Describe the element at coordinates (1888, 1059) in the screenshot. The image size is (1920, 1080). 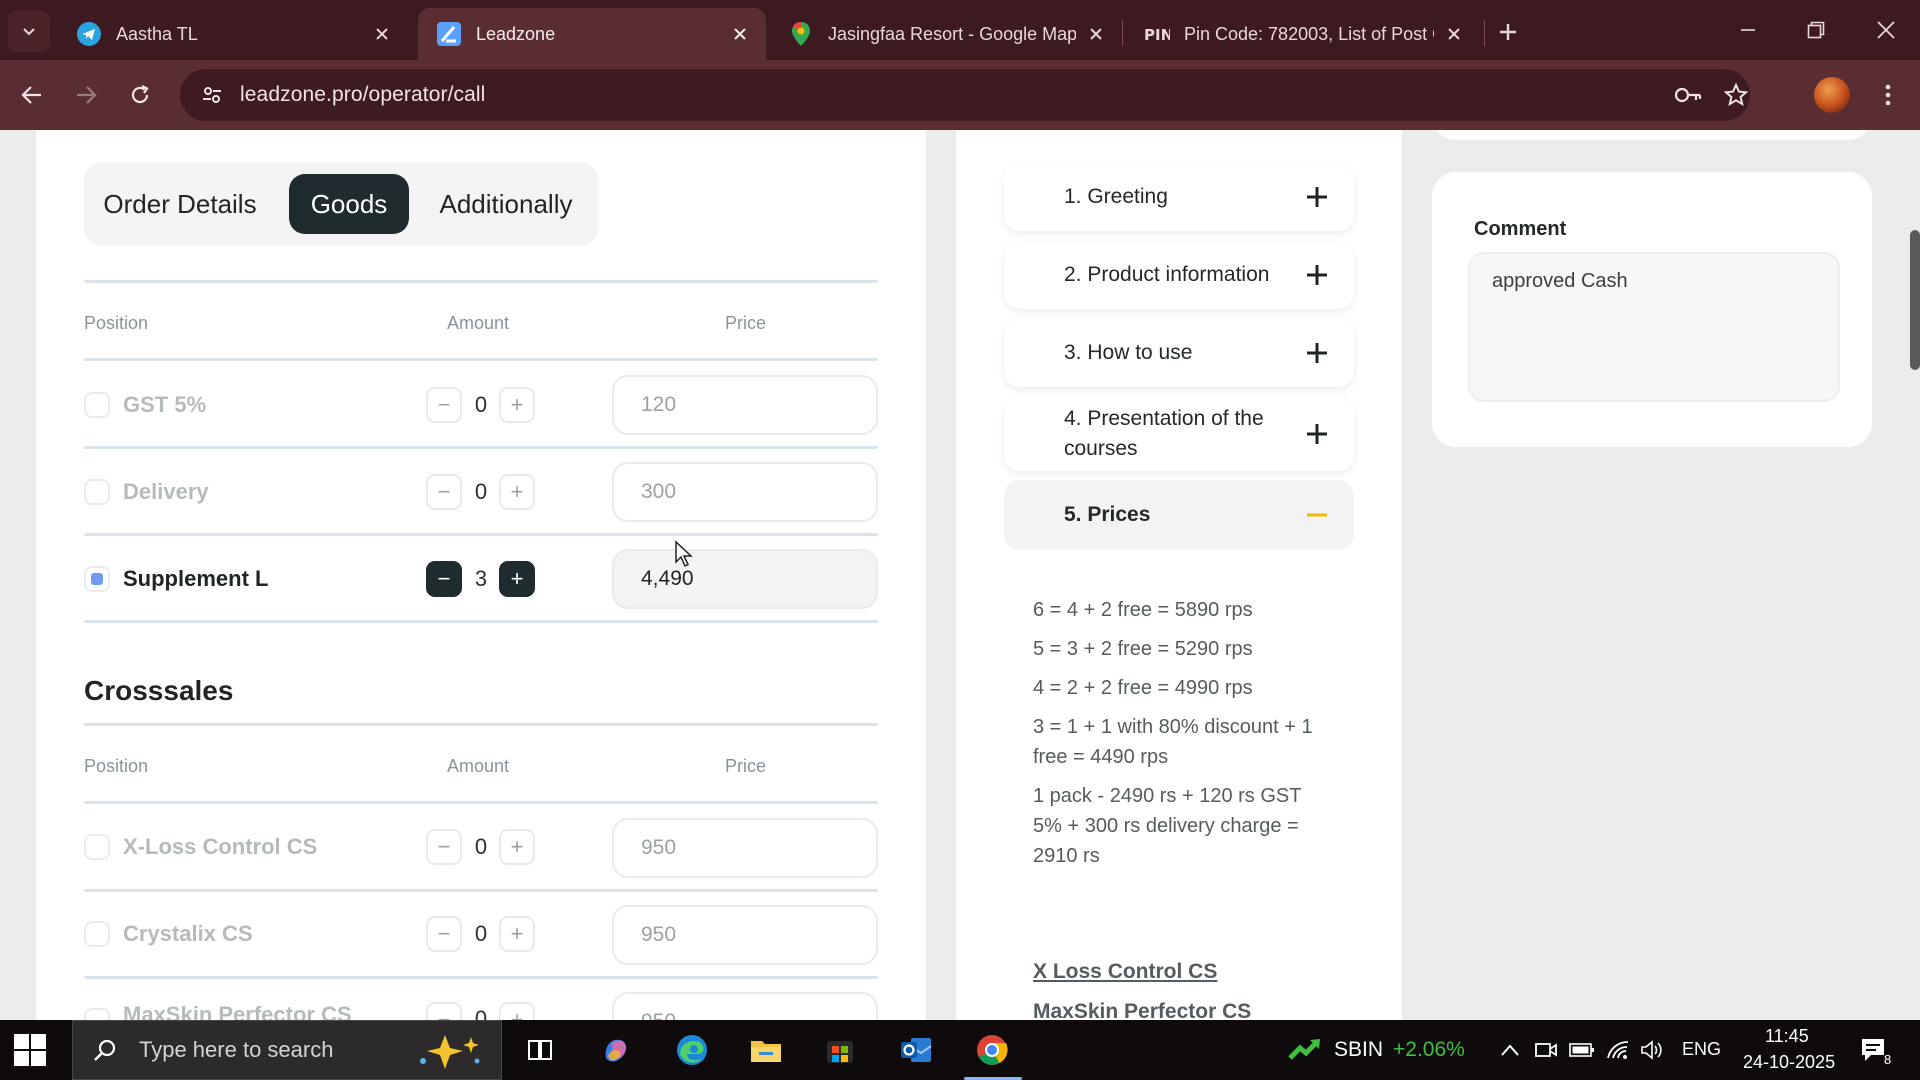
I see `notification-count: 8` at that location.